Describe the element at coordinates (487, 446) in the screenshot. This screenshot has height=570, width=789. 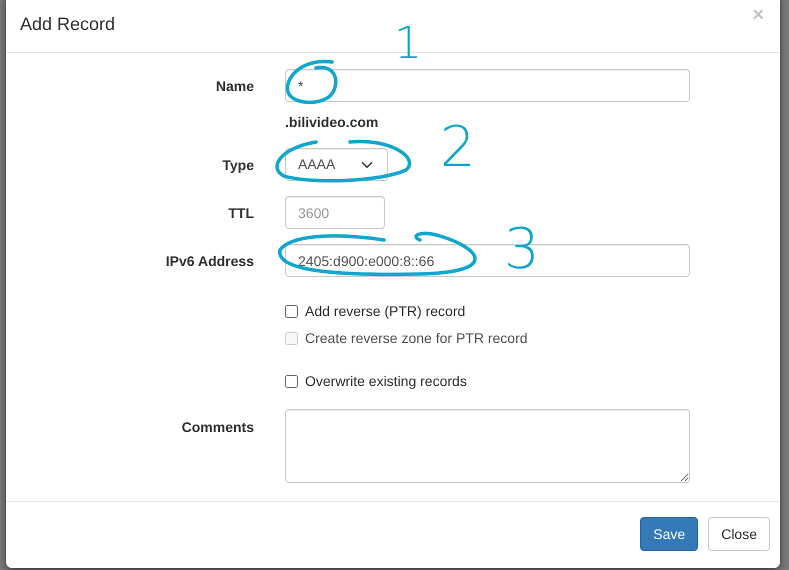
I see `comments-field` at that location.